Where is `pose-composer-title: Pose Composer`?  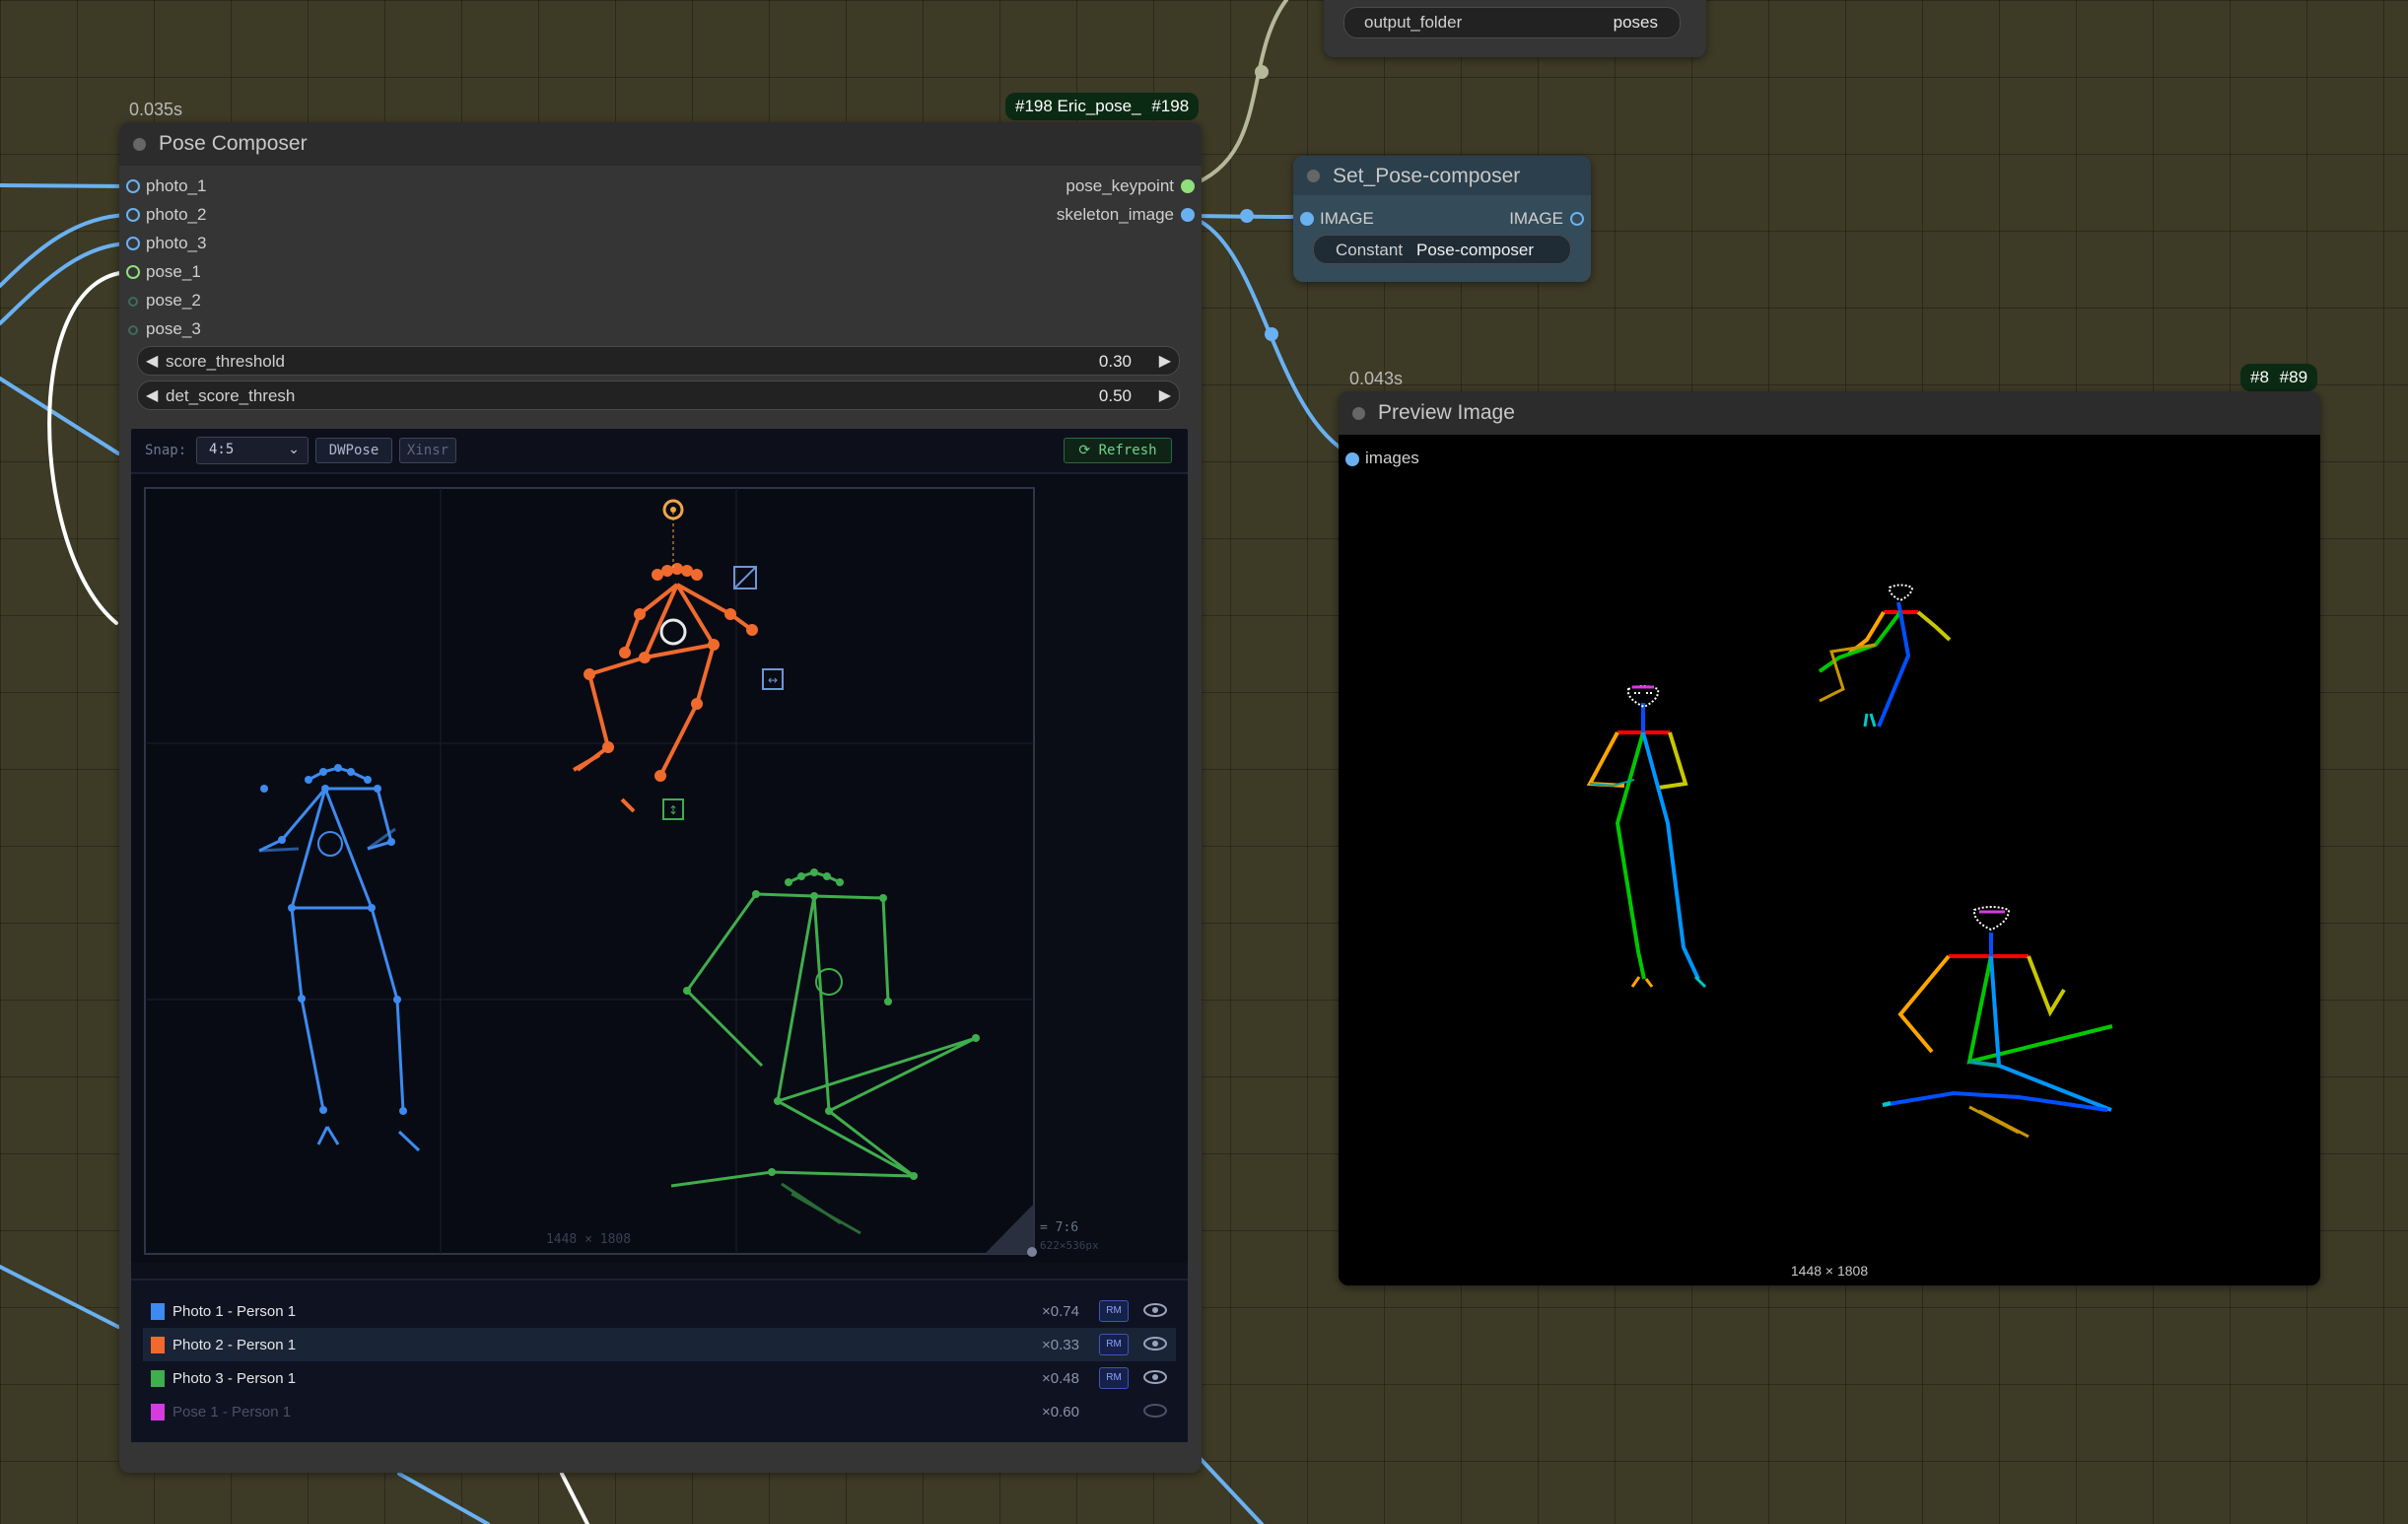 pose-composer-title: Pose Composer is located at coordinates (234, 144).